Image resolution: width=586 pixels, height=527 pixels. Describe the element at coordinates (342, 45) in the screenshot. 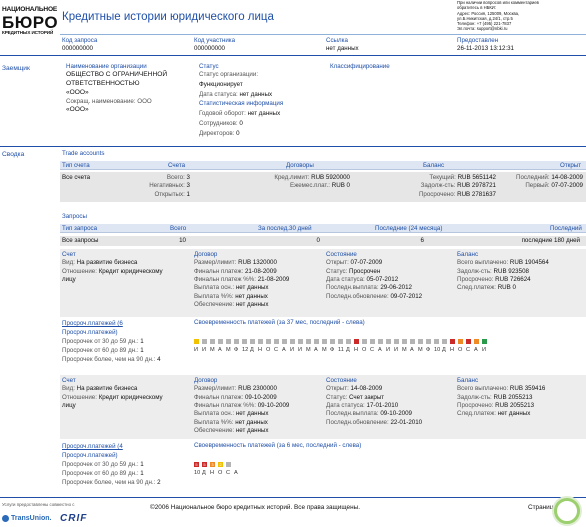

I see `reference: Ссылка нет данных` at that location.